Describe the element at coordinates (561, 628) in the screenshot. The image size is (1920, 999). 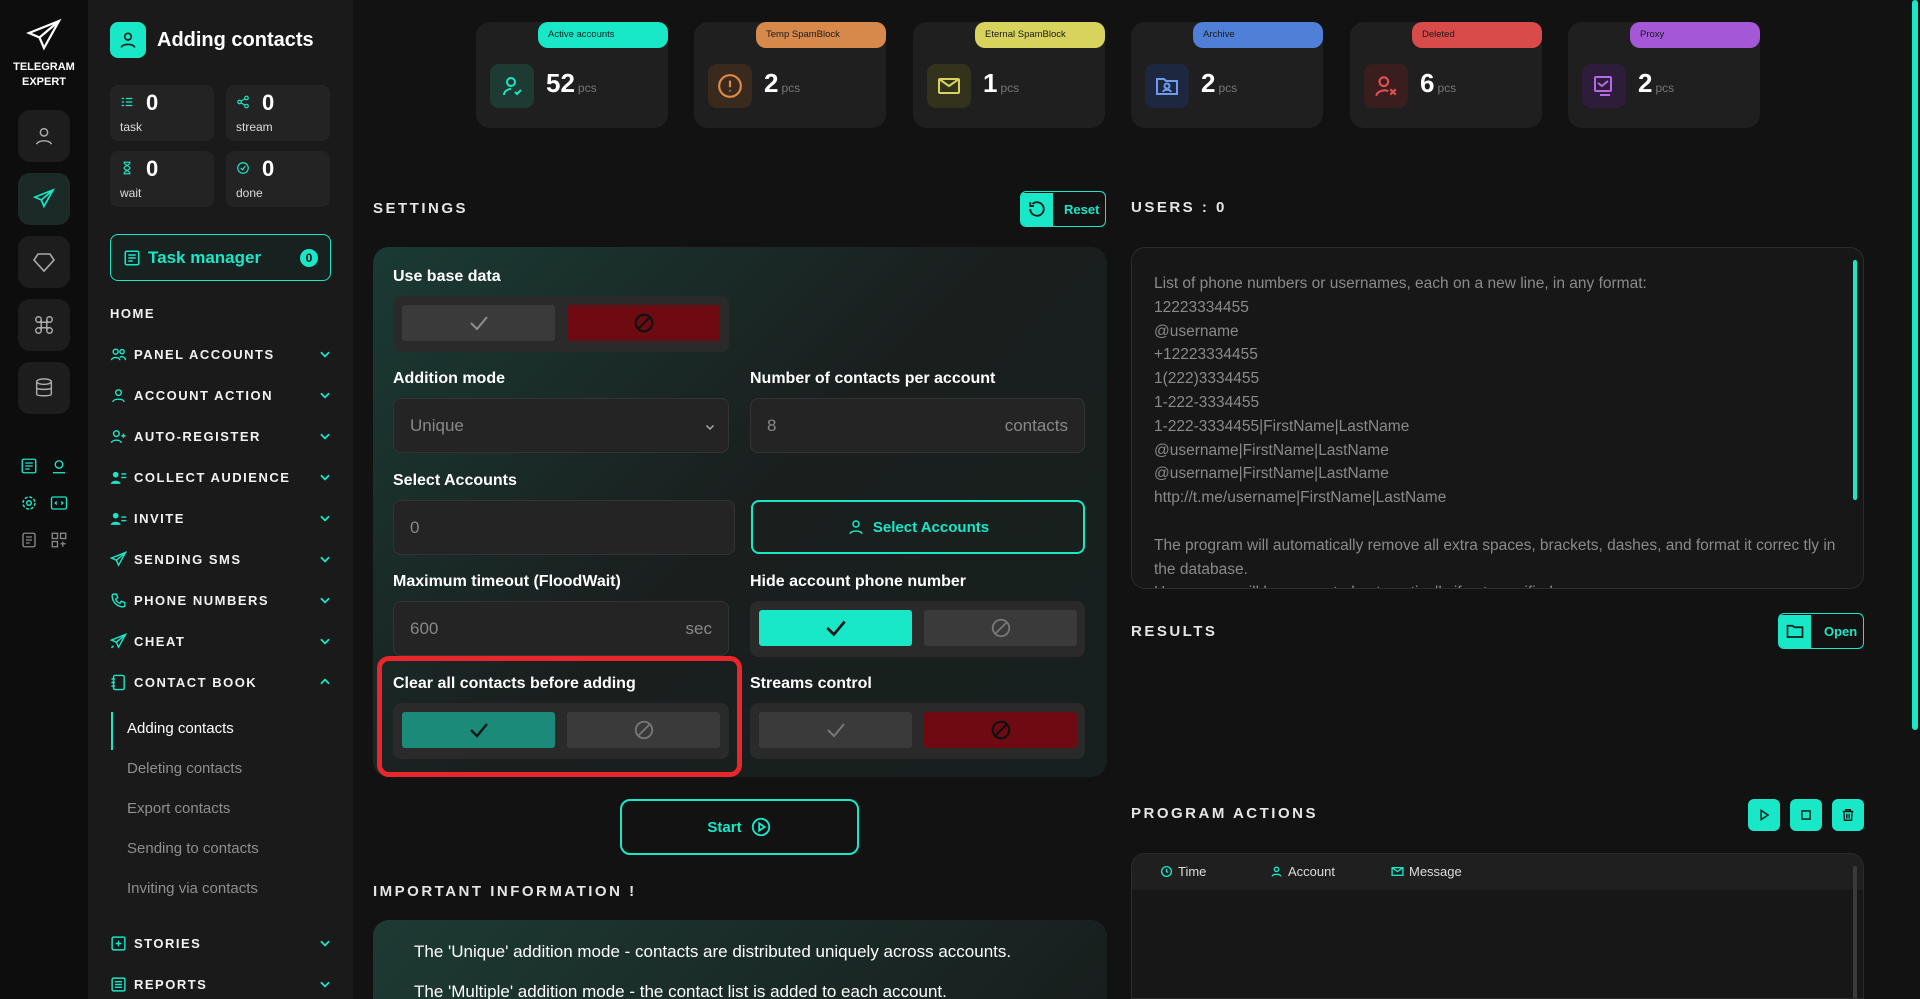
I see `max-timeout-input: 600 sec` at that location.